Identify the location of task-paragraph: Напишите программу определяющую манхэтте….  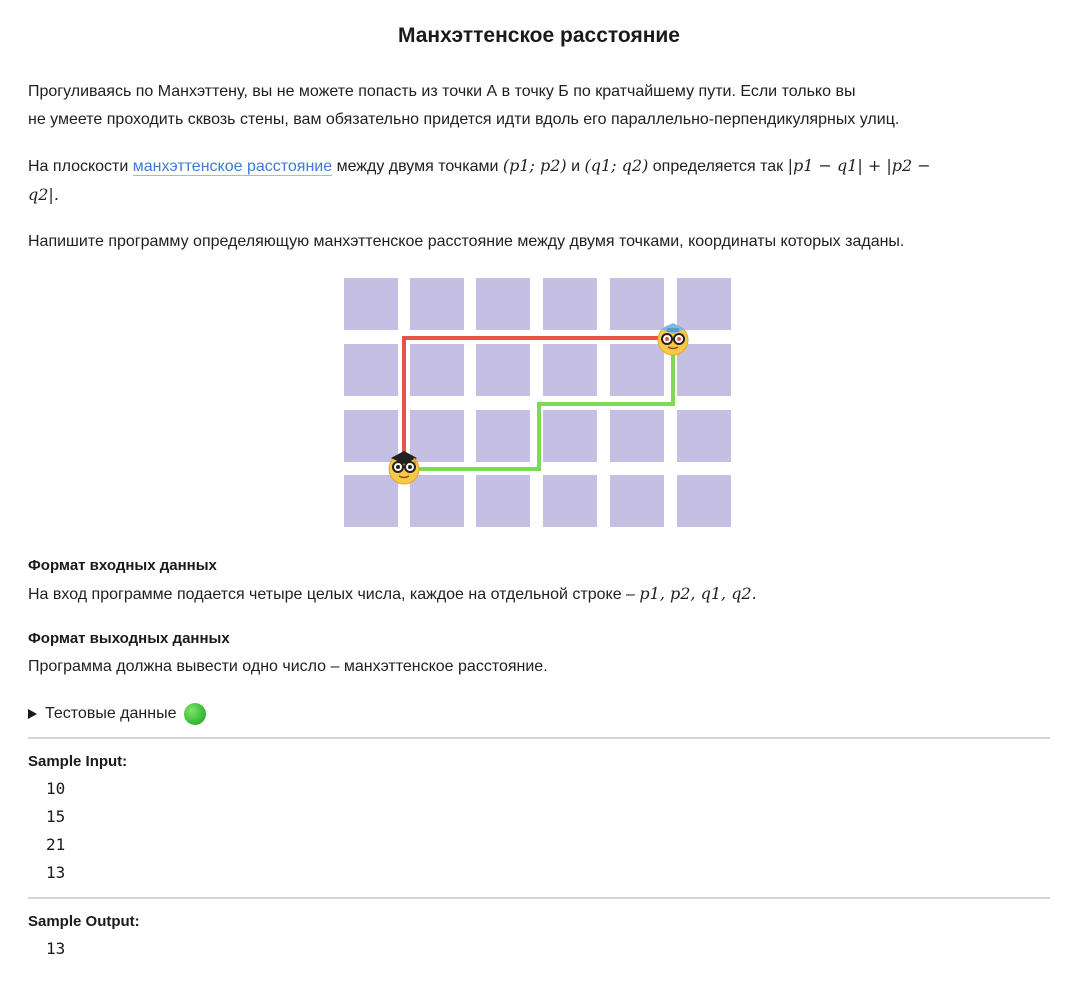
(466, 241).